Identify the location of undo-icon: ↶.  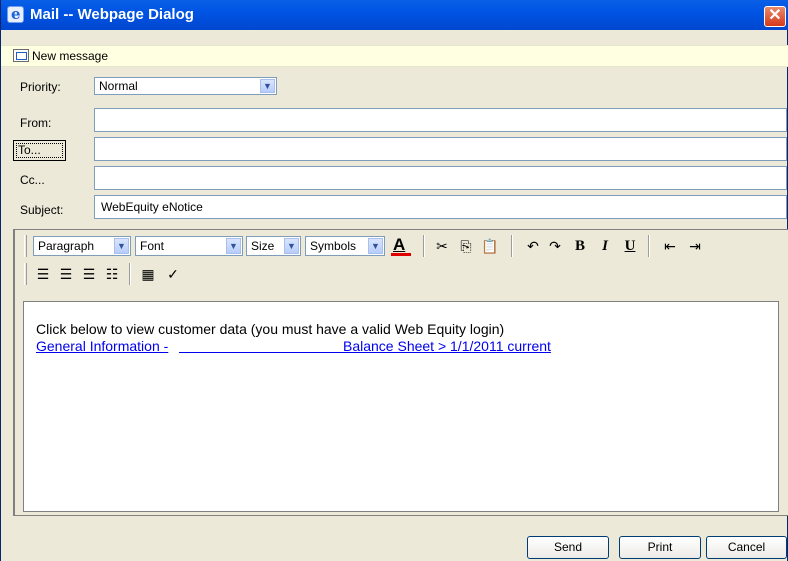
(533, 246).